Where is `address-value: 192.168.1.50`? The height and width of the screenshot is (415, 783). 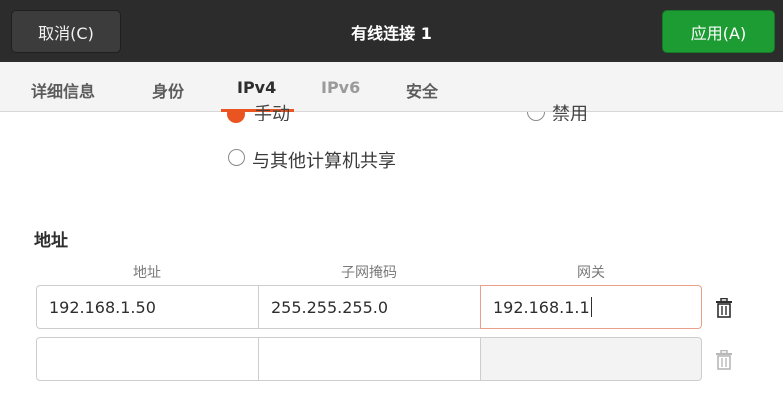 address-value: 192.168.1.50 is located at coordinates (102, 307).